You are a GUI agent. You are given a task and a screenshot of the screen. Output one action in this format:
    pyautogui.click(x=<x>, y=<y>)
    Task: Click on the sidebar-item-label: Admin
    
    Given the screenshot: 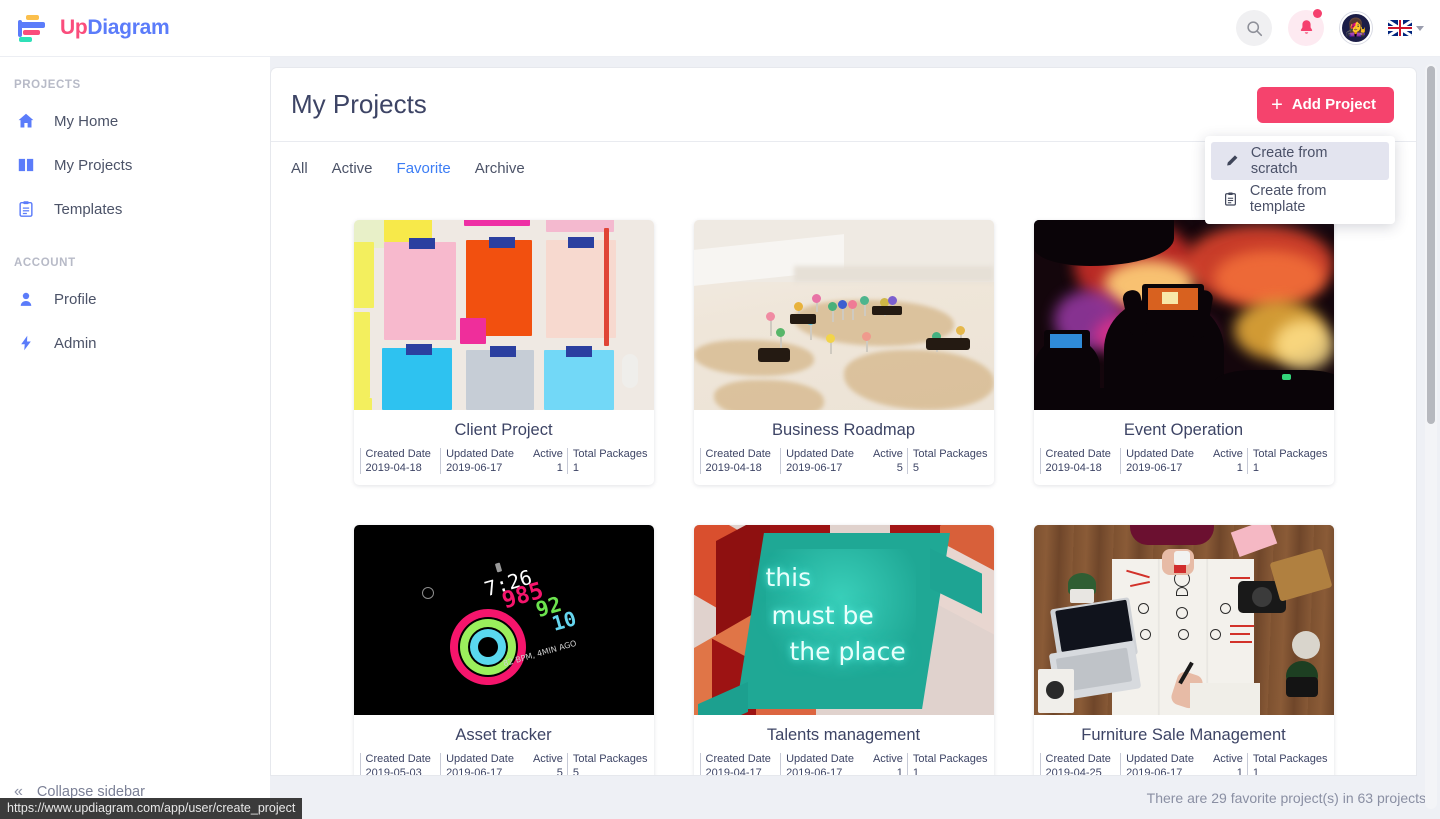 What is the action you would take?
    pyautogui.click(x=75, y=343)
    